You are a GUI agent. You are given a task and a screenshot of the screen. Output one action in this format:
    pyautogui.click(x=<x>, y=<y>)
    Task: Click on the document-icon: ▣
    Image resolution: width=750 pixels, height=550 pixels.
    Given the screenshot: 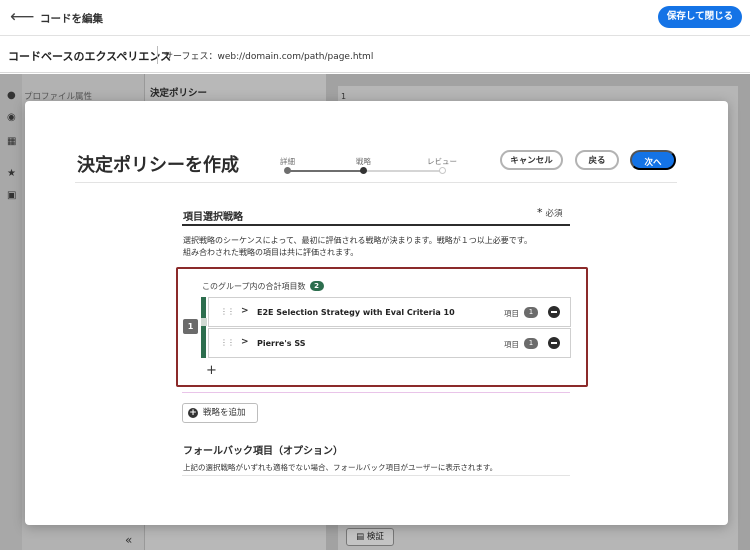 What is the action you would take?
    pyautogui.click(x=11, y=195)
    